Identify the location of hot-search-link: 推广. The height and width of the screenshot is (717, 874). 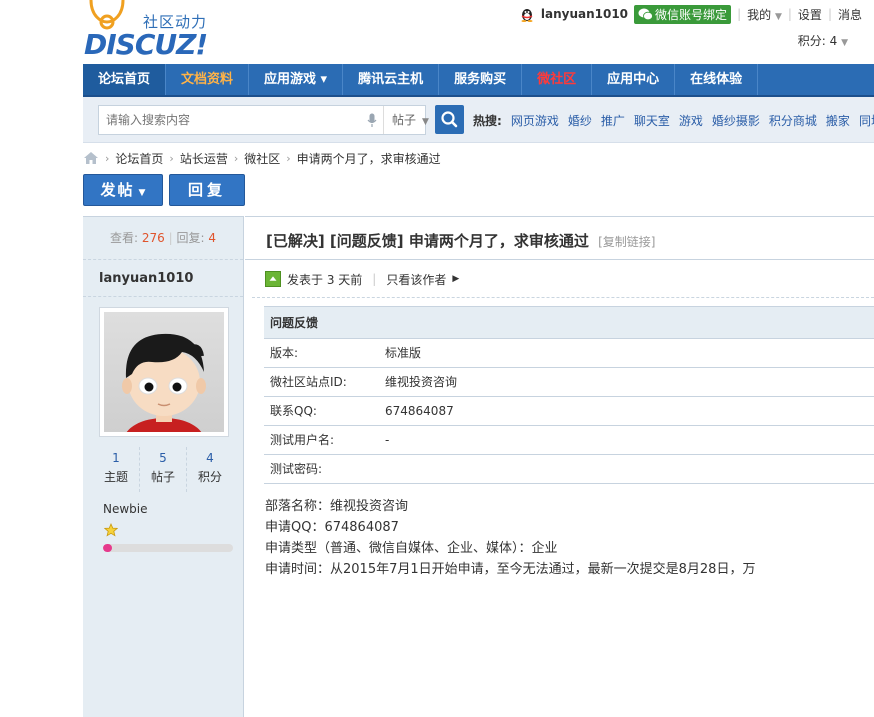
(613, 120).